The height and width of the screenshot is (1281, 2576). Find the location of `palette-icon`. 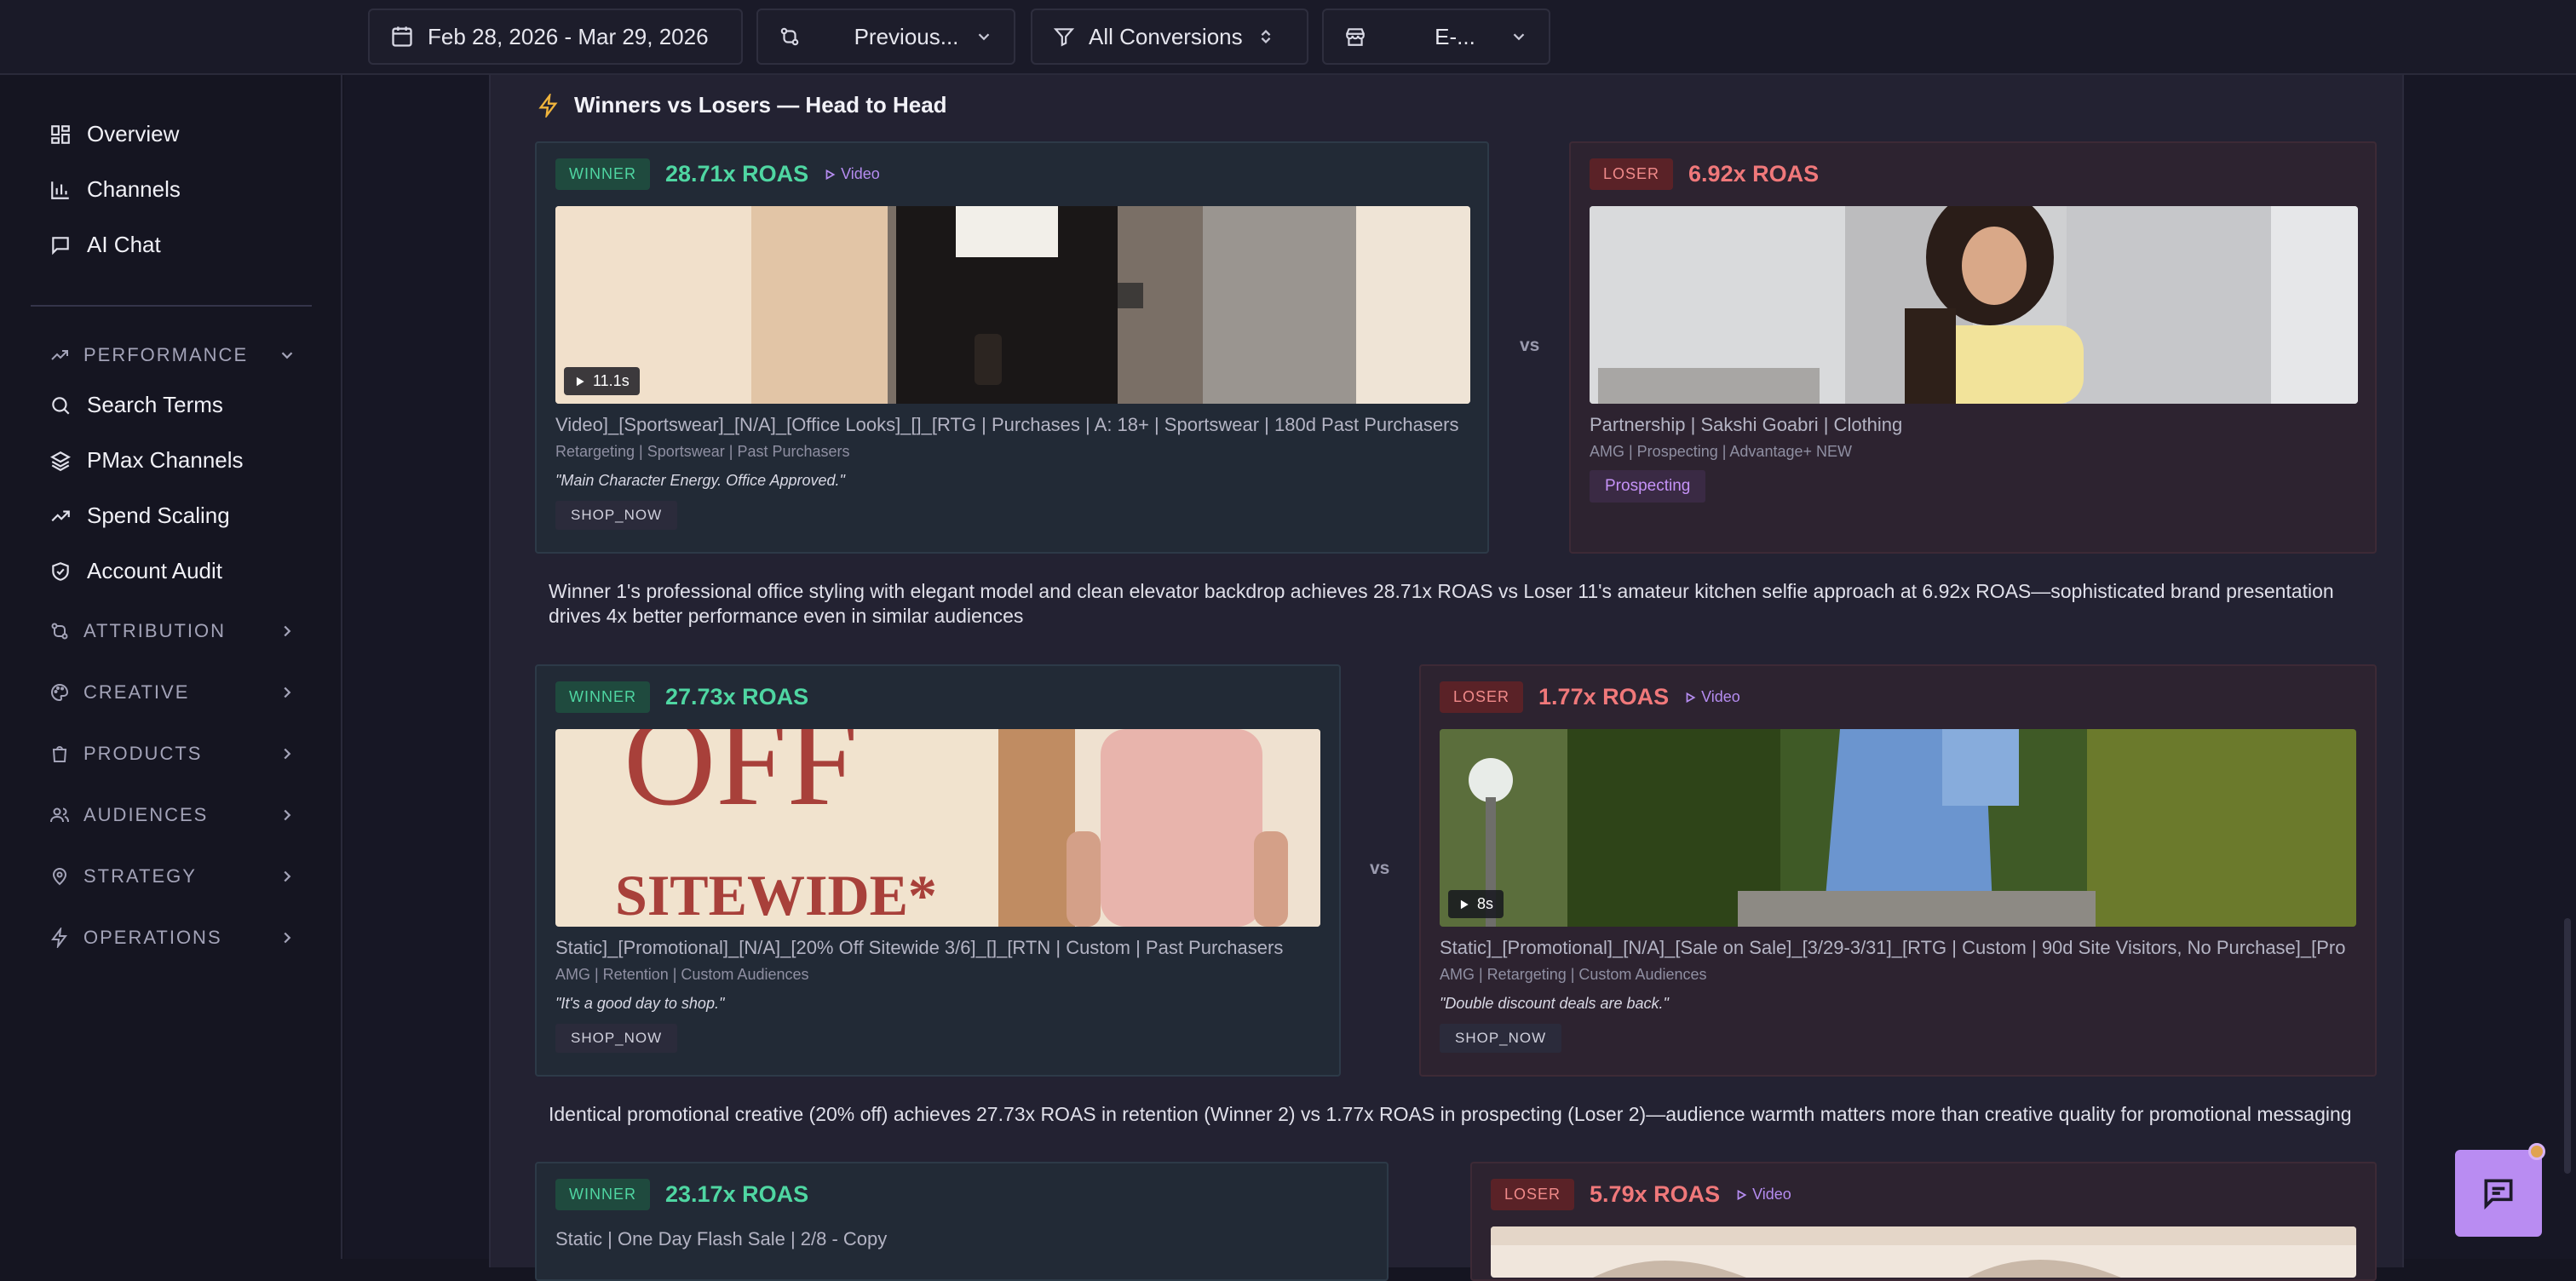

palette-icon is located at coordinates (60, 692).